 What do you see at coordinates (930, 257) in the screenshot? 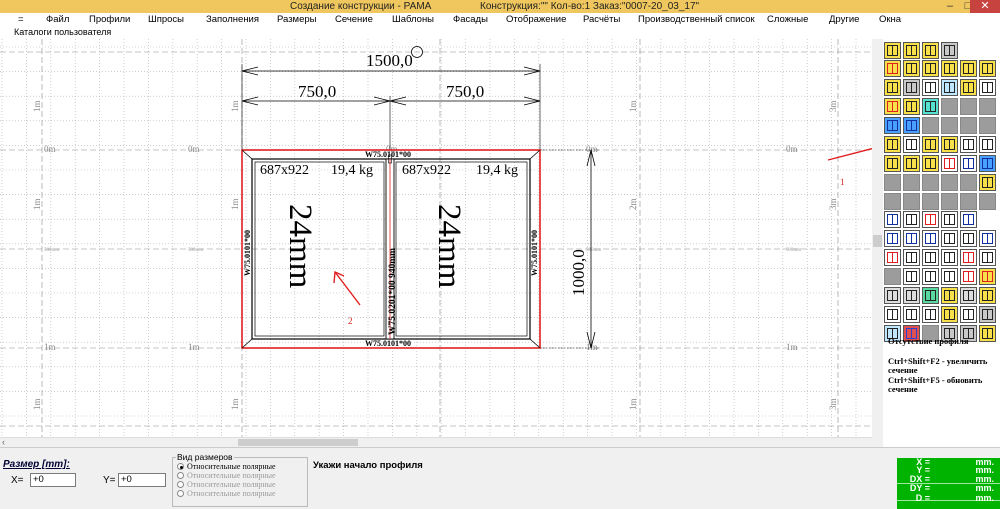
I see `chart-tool-icon` at bounding box center [930, 257].